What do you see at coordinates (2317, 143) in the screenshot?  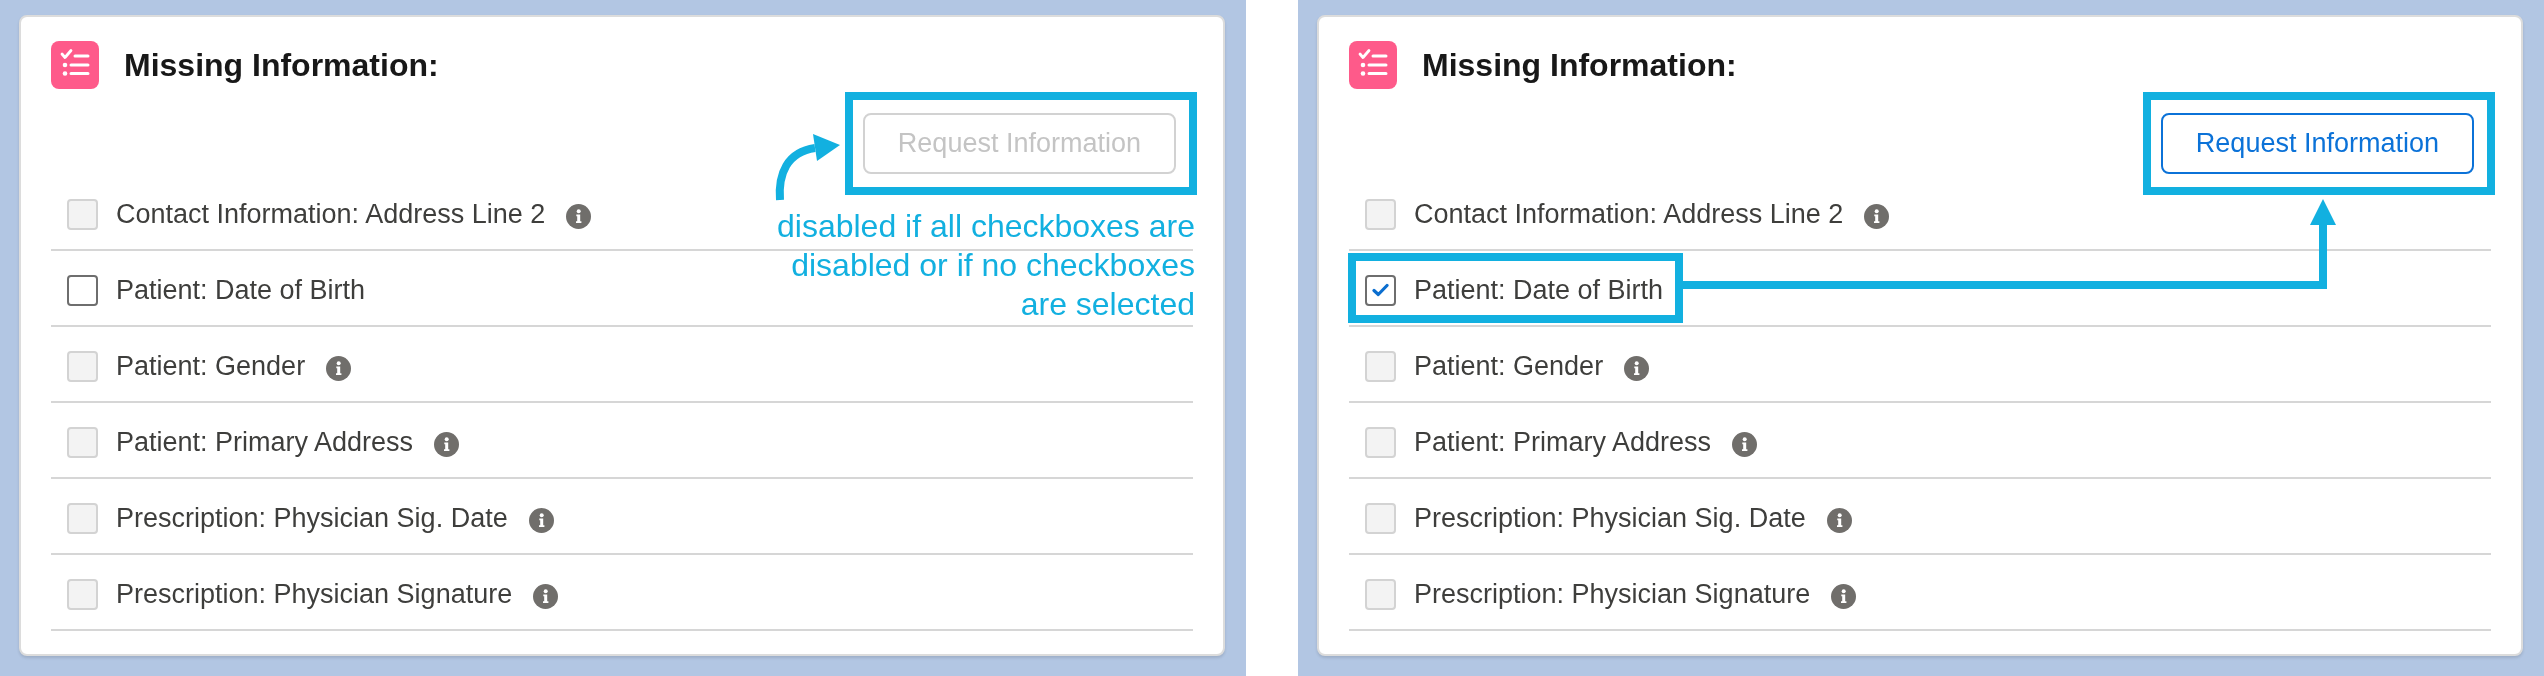 I see `request-button: Request Information` at bounding box center [2317, 143].